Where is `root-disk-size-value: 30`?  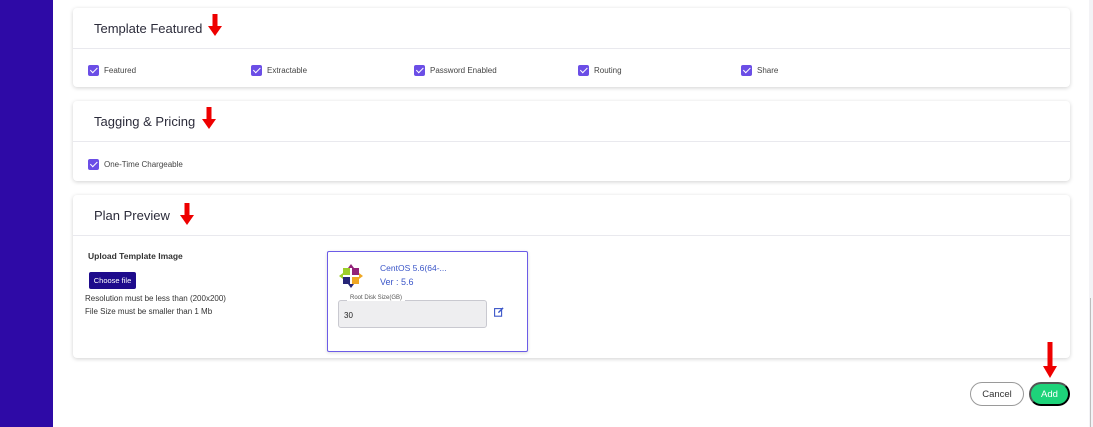
root-disk-size-value: 30 is located at coordinates (348, 315).